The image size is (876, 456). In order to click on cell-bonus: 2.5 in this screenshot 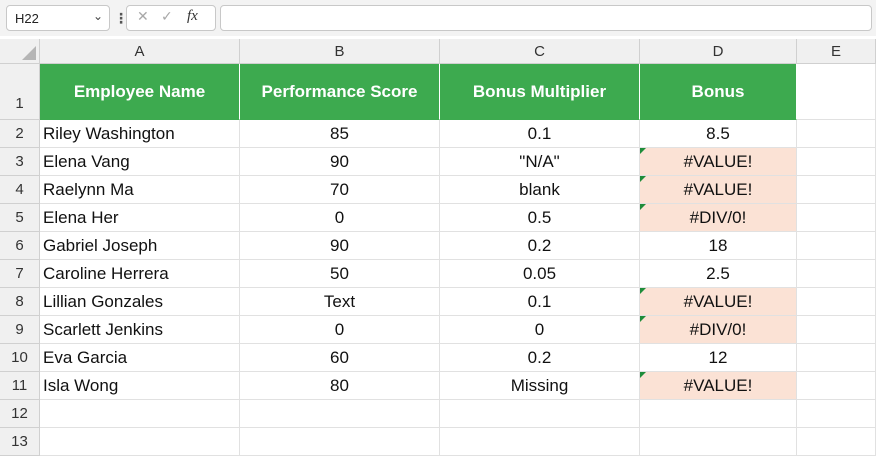, I will do `click(718, 274)`.